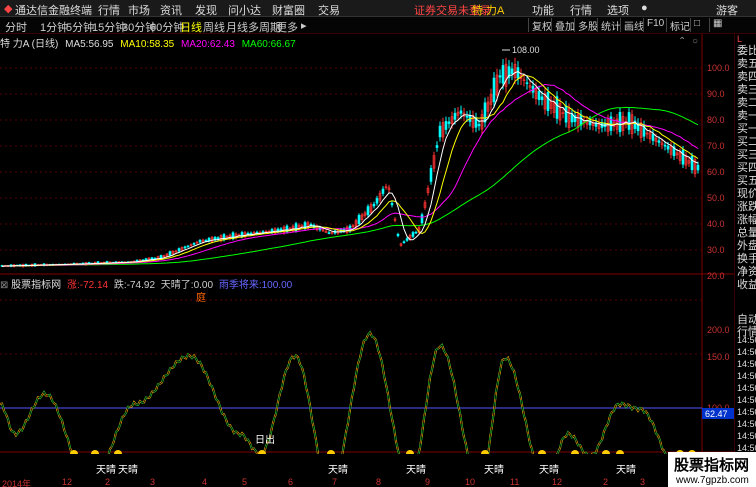 This screenshot has width=756, height=487. What do you see at coordinates (287, 27) in the screenshot?
I see `period-tab-more: 更多` at bounding box center [287, 27].